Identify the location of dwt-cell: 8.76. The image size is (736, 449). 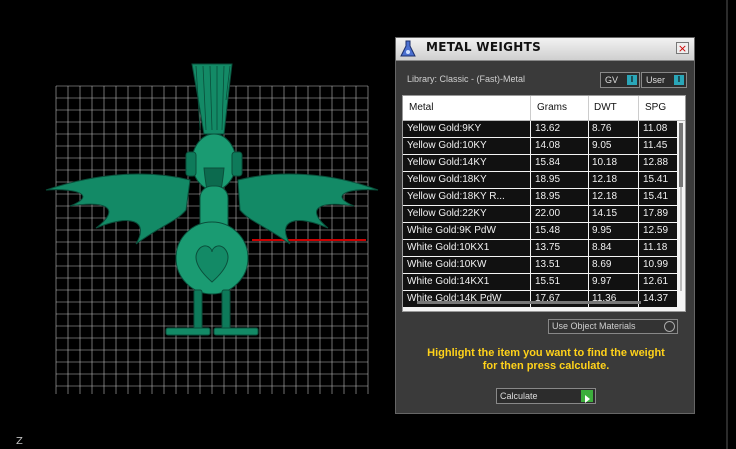
(602, 128).